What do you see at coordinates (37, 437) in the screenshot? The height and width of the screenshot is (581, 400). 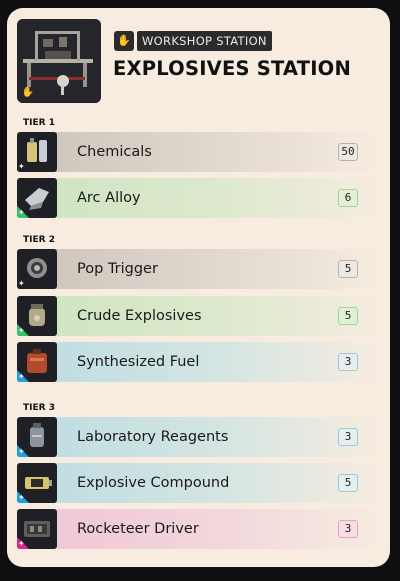 I see `reagent-flask-icon: ✦` at bounding box center [37, 437].